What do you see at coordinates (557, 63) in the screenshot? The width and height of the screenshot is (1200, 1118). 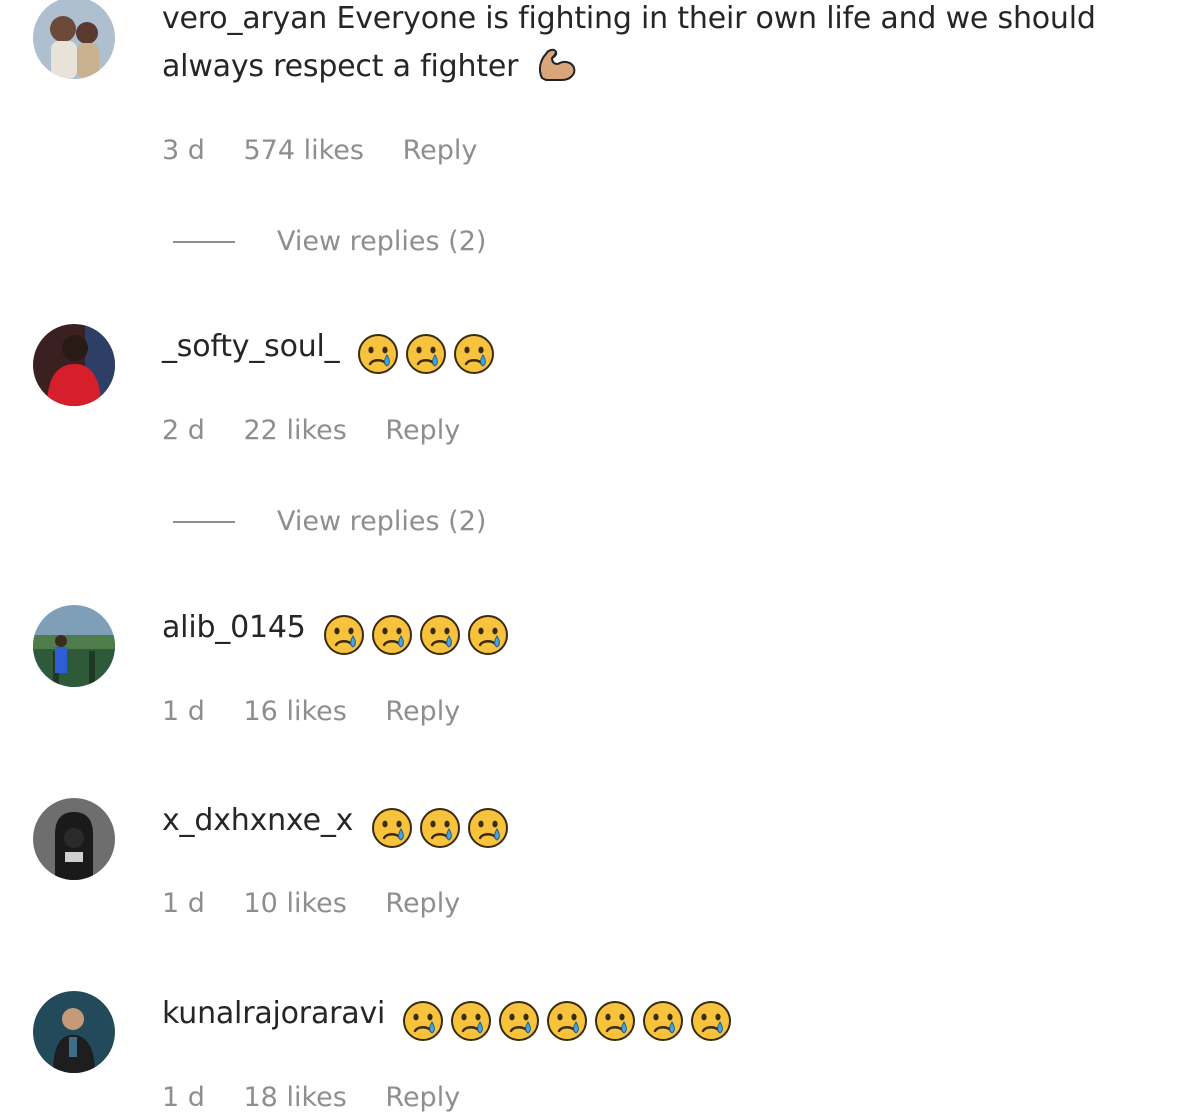 I see `flexed-biceps-icon` at bounding box center [557, 63].